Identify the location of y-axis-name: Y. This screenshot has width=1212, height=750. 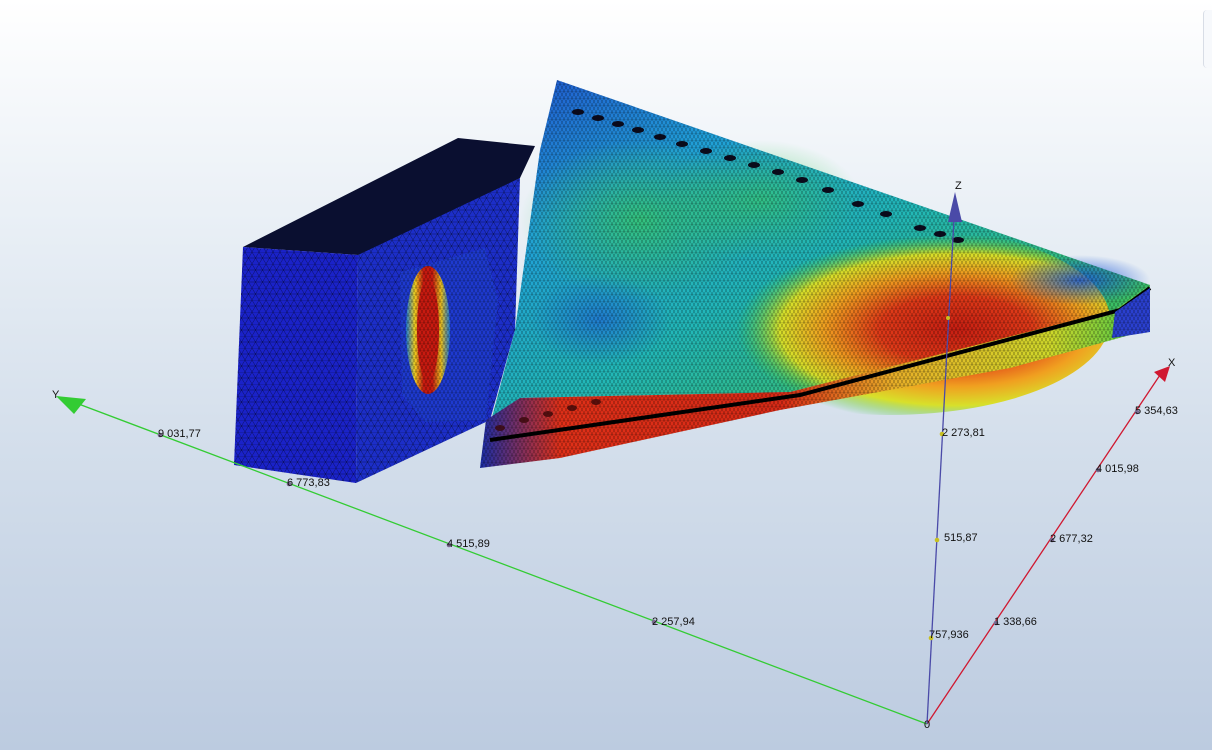
(56, 395).